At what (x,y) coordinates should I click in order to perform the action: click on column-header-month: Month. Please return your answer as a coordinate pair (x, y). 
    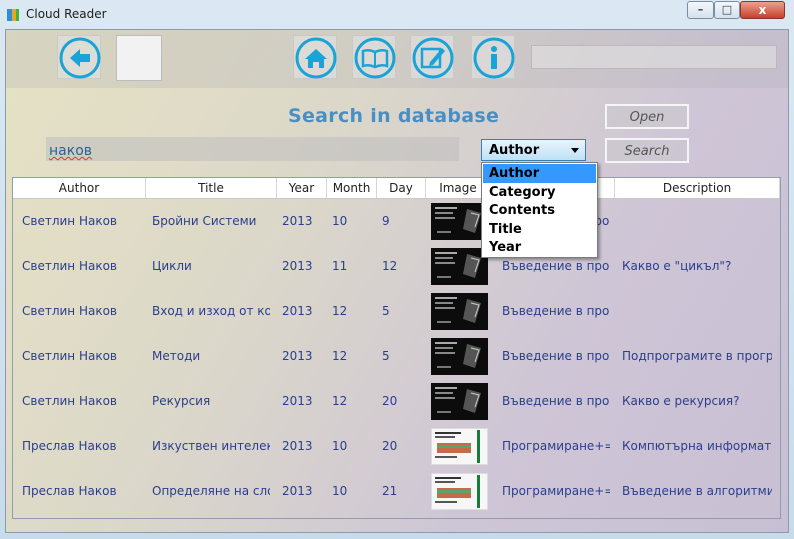
    Looking at the image, I should click on (352, 188).